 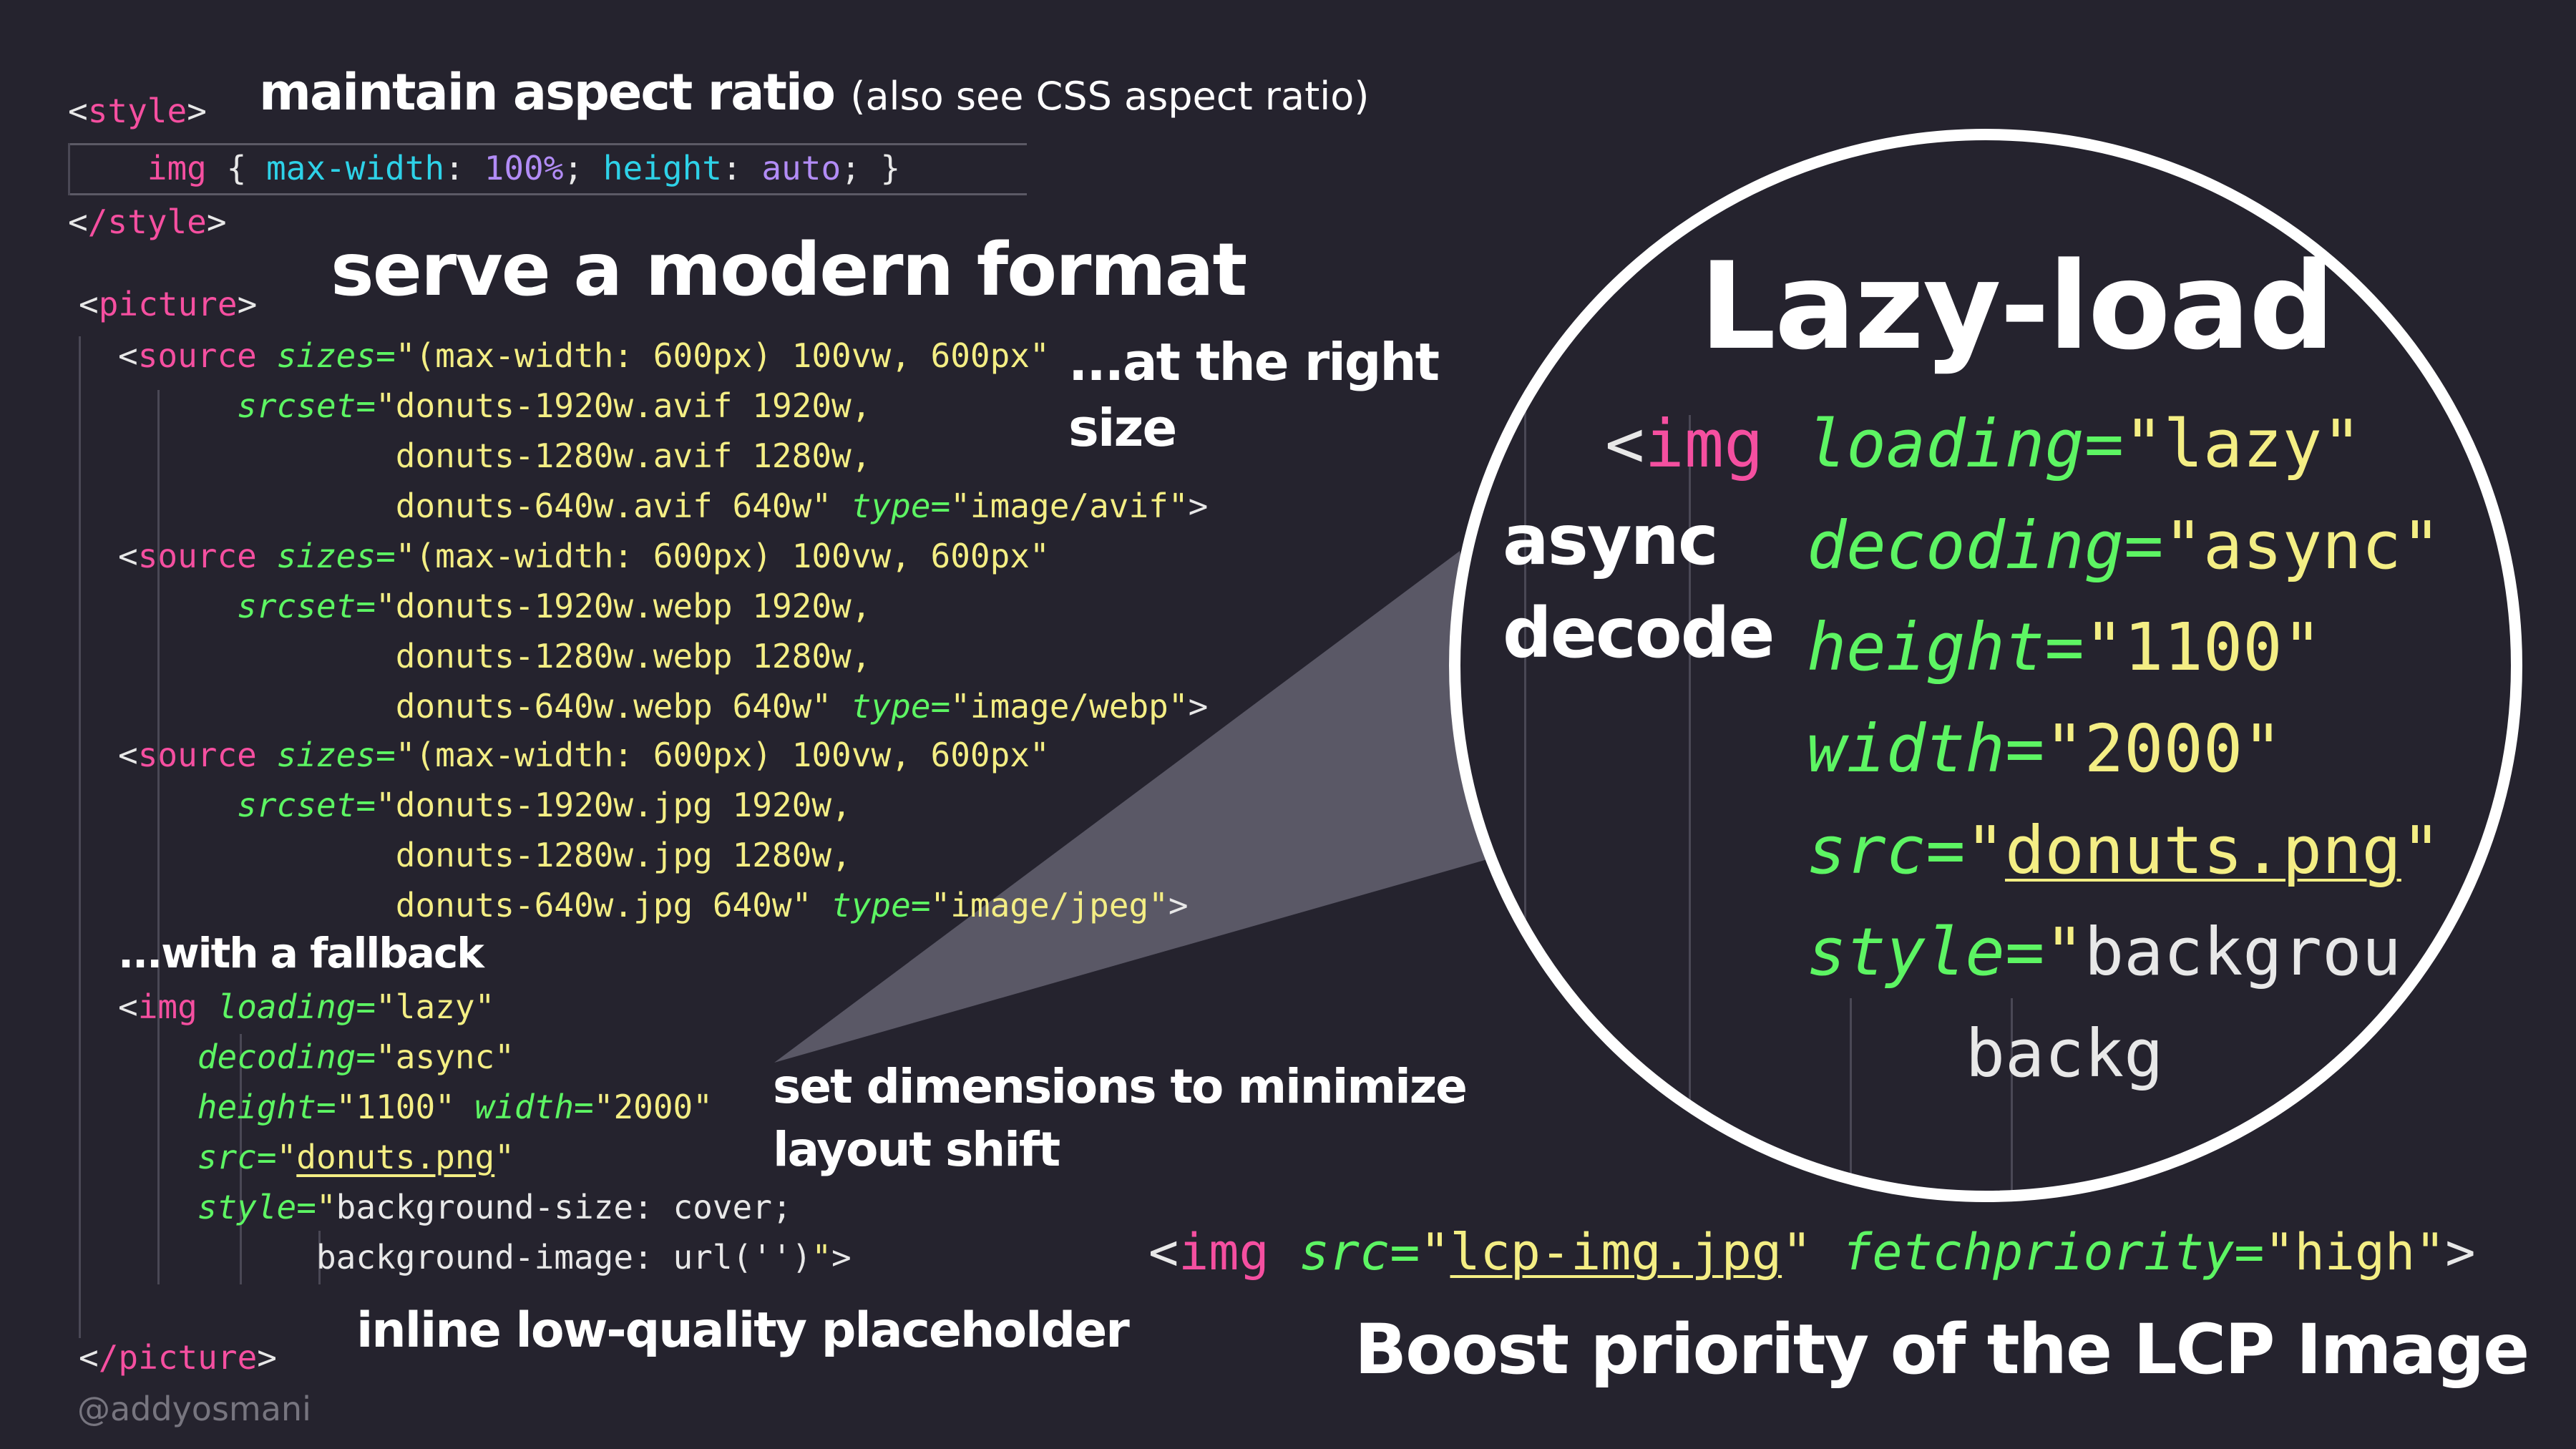 I want to click on dimensions-heading: set dimensions to minimize layout shift, so click(x=1120, y=1118).